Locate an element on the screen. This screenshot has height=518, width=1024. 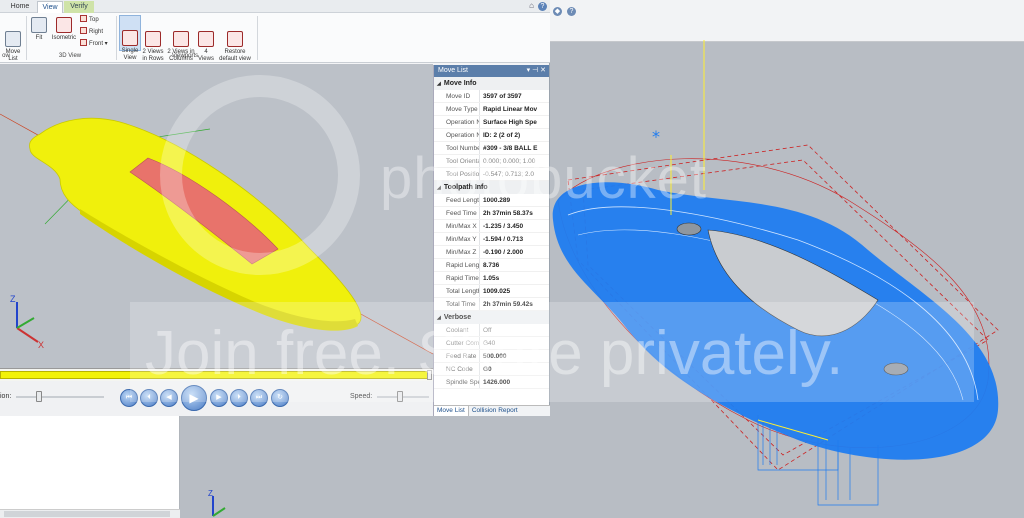
property-value: -1.235 / 3.450 is located at coordinates (503, 226).